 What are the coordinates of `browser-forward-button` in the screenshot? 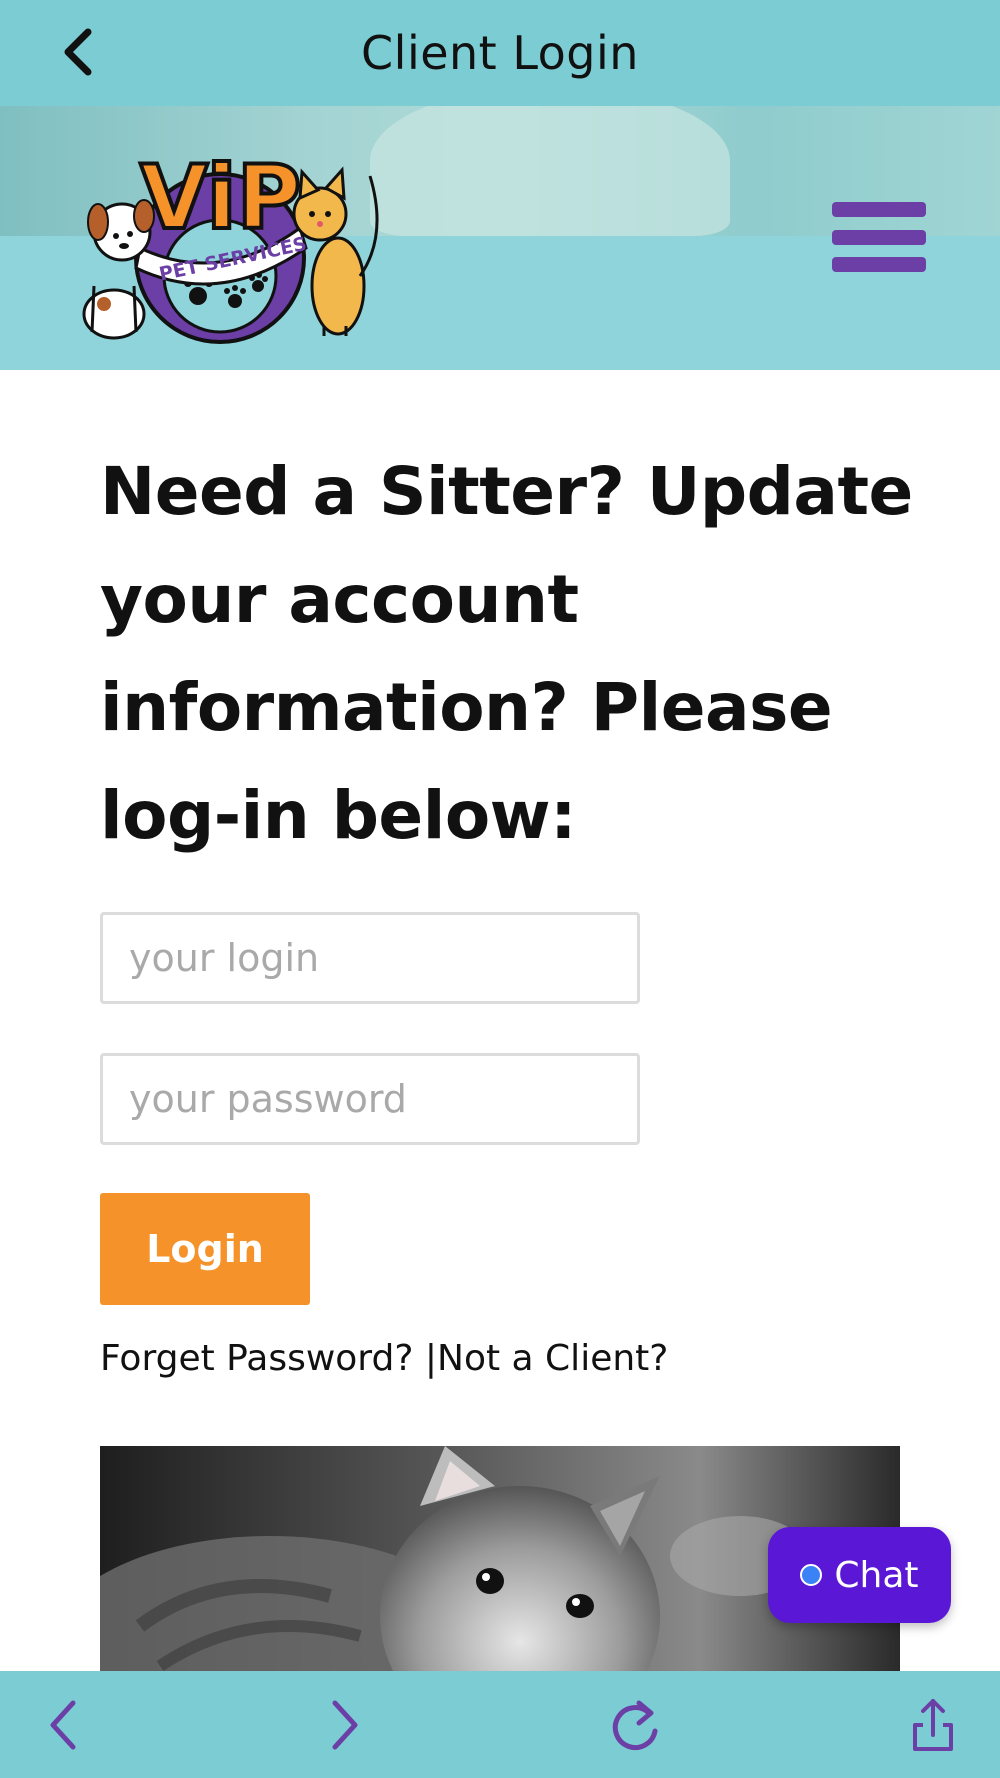 It's located at (345, 1725).